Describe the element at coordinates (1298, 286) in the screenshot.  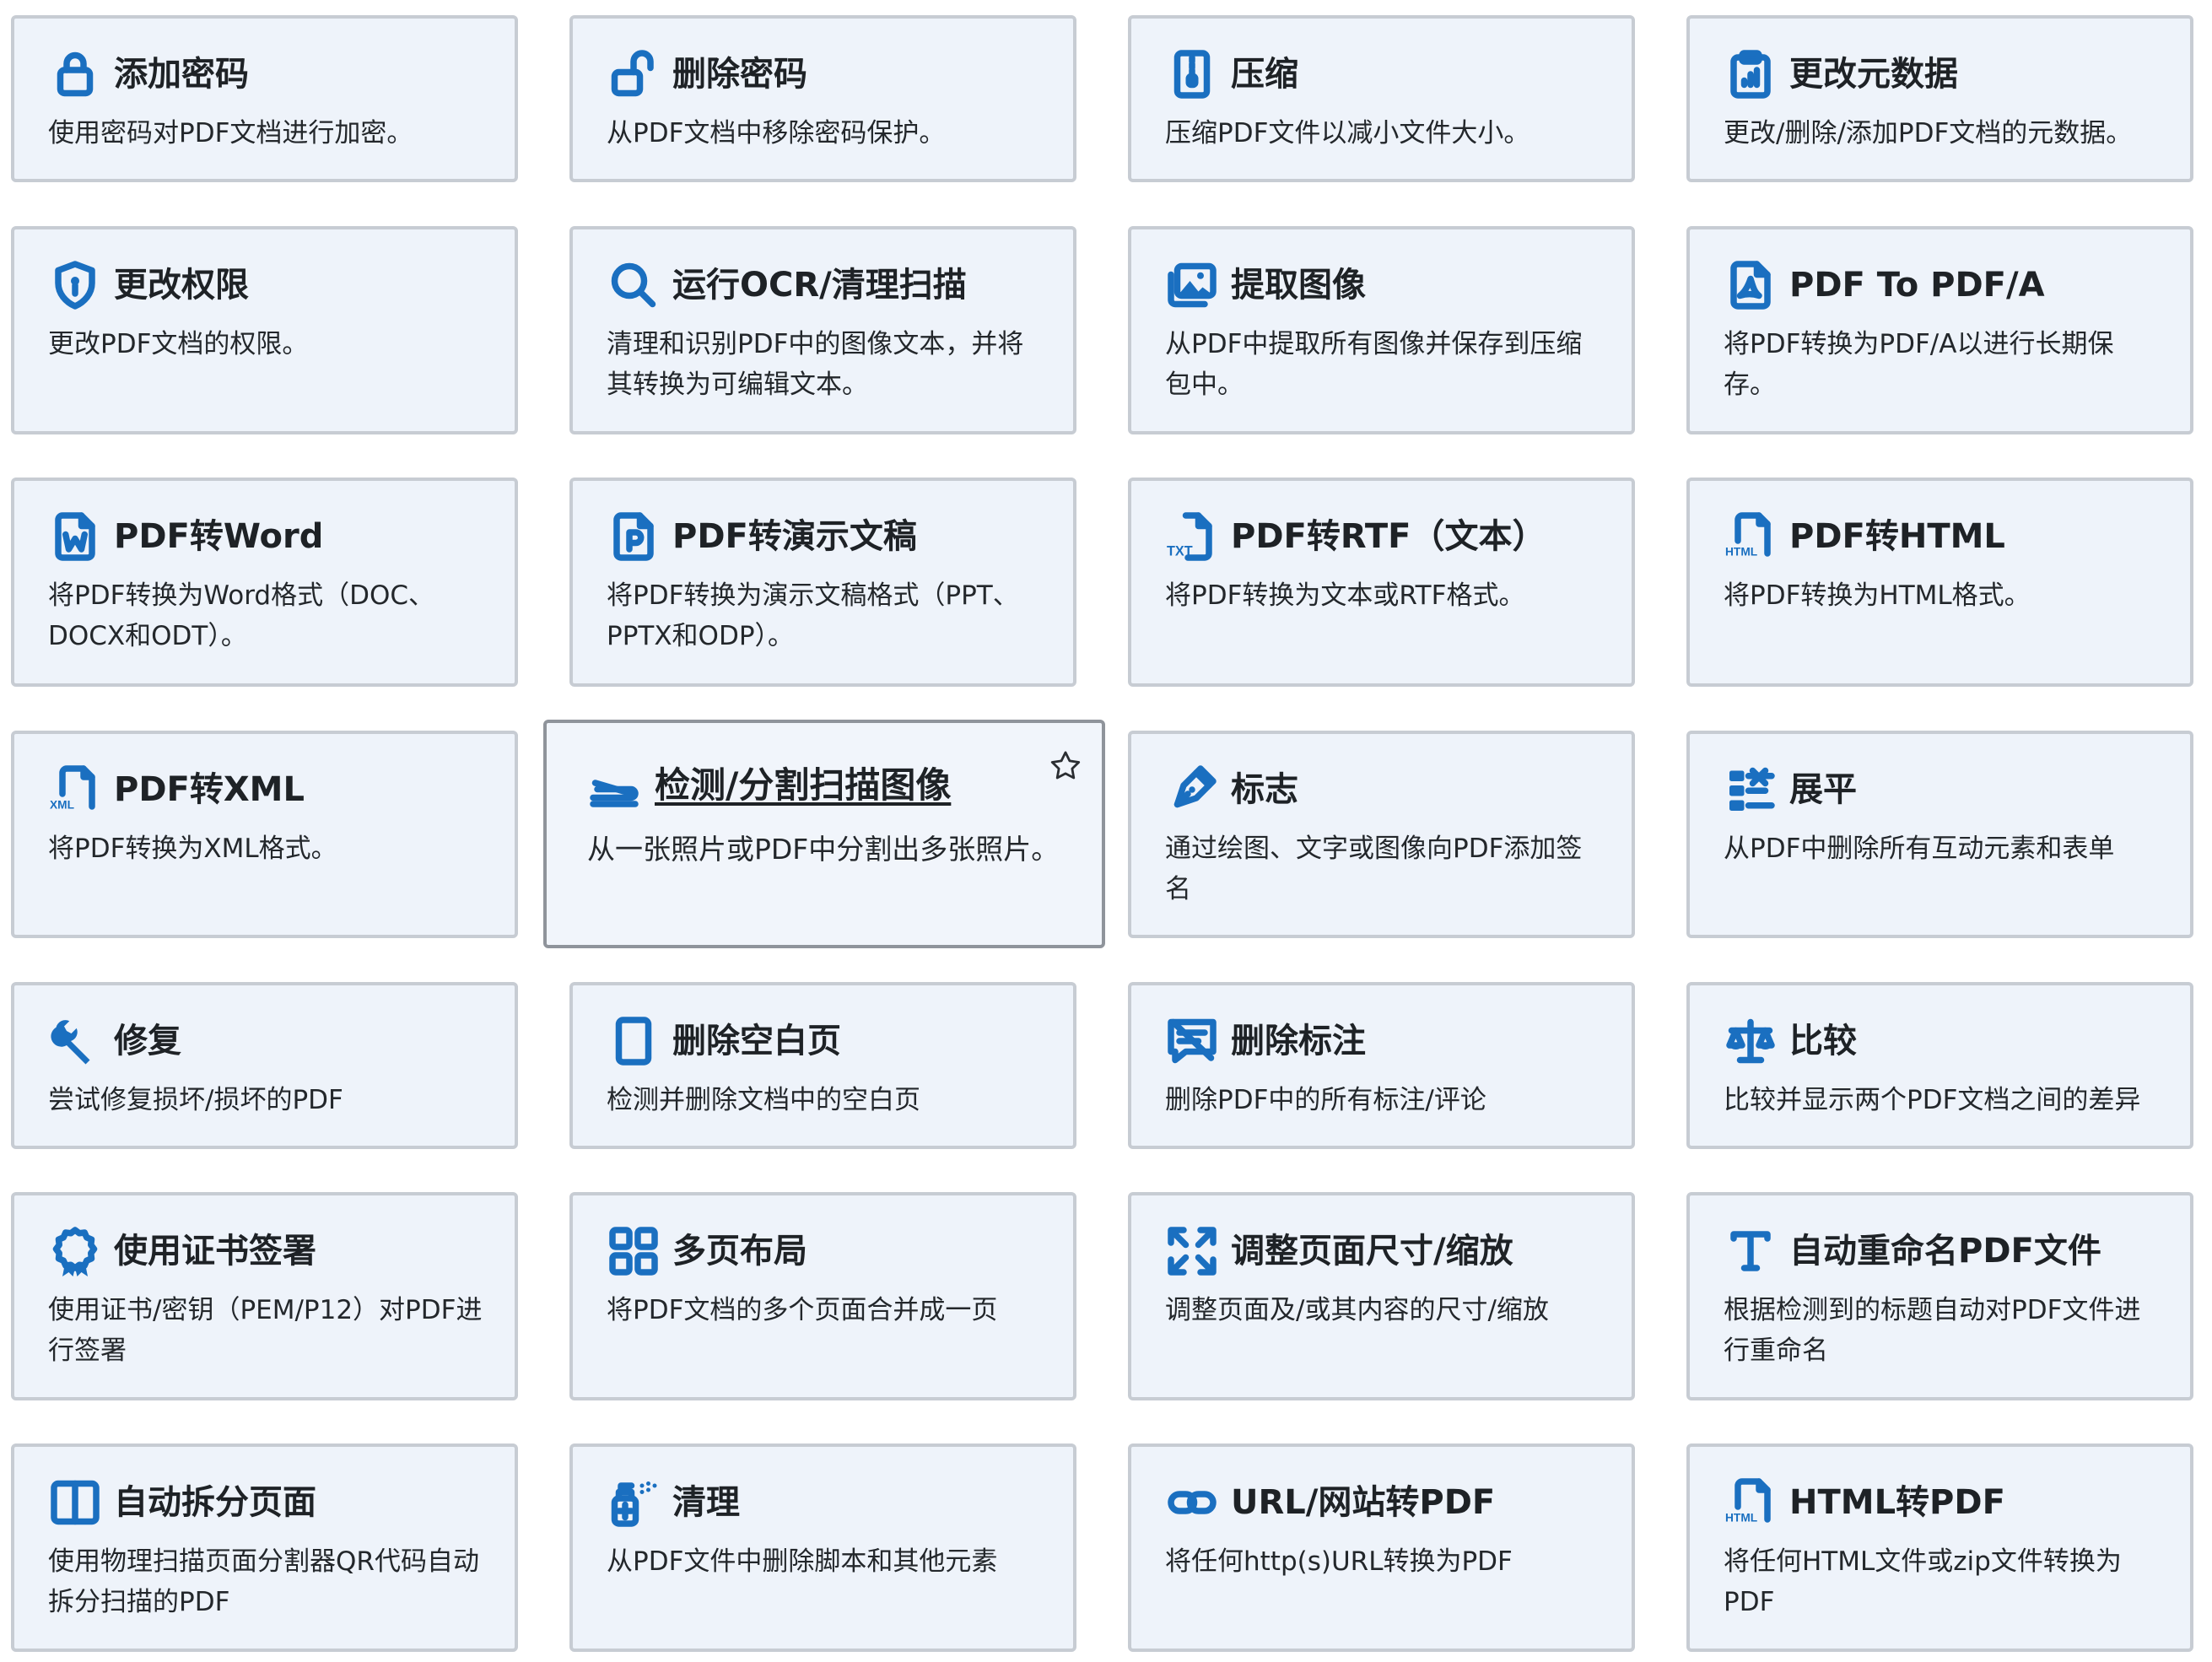
I see `tool-title: 提取图像` at that location.